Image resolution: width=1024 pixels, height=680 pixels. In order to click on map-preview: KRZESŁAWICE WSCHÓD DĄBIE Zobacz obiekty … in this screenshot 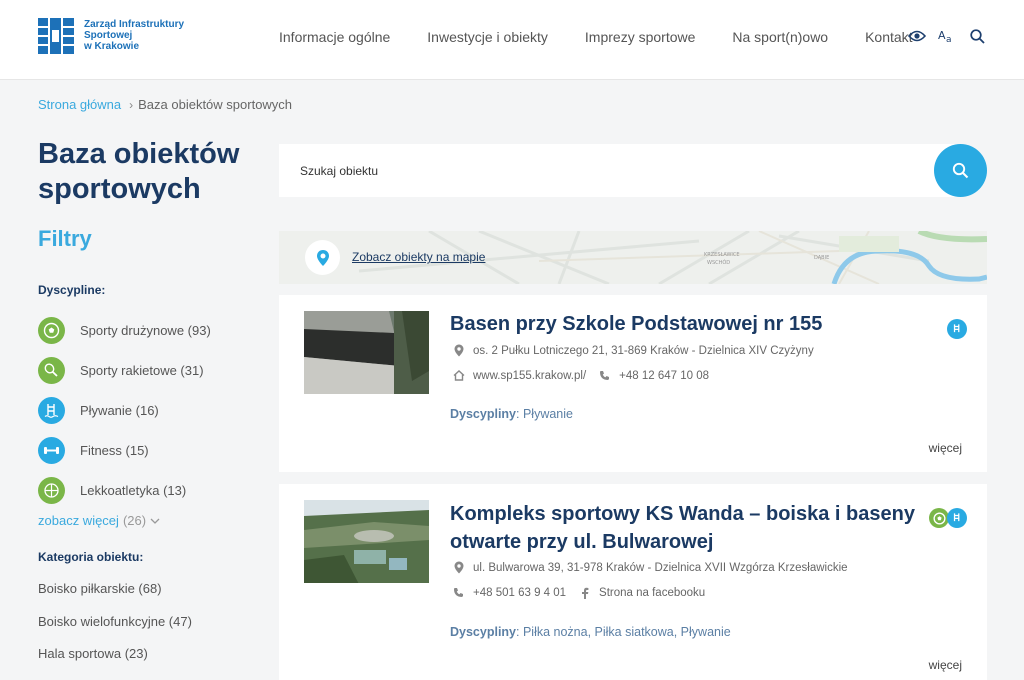, I will do `click(633, 257)`.